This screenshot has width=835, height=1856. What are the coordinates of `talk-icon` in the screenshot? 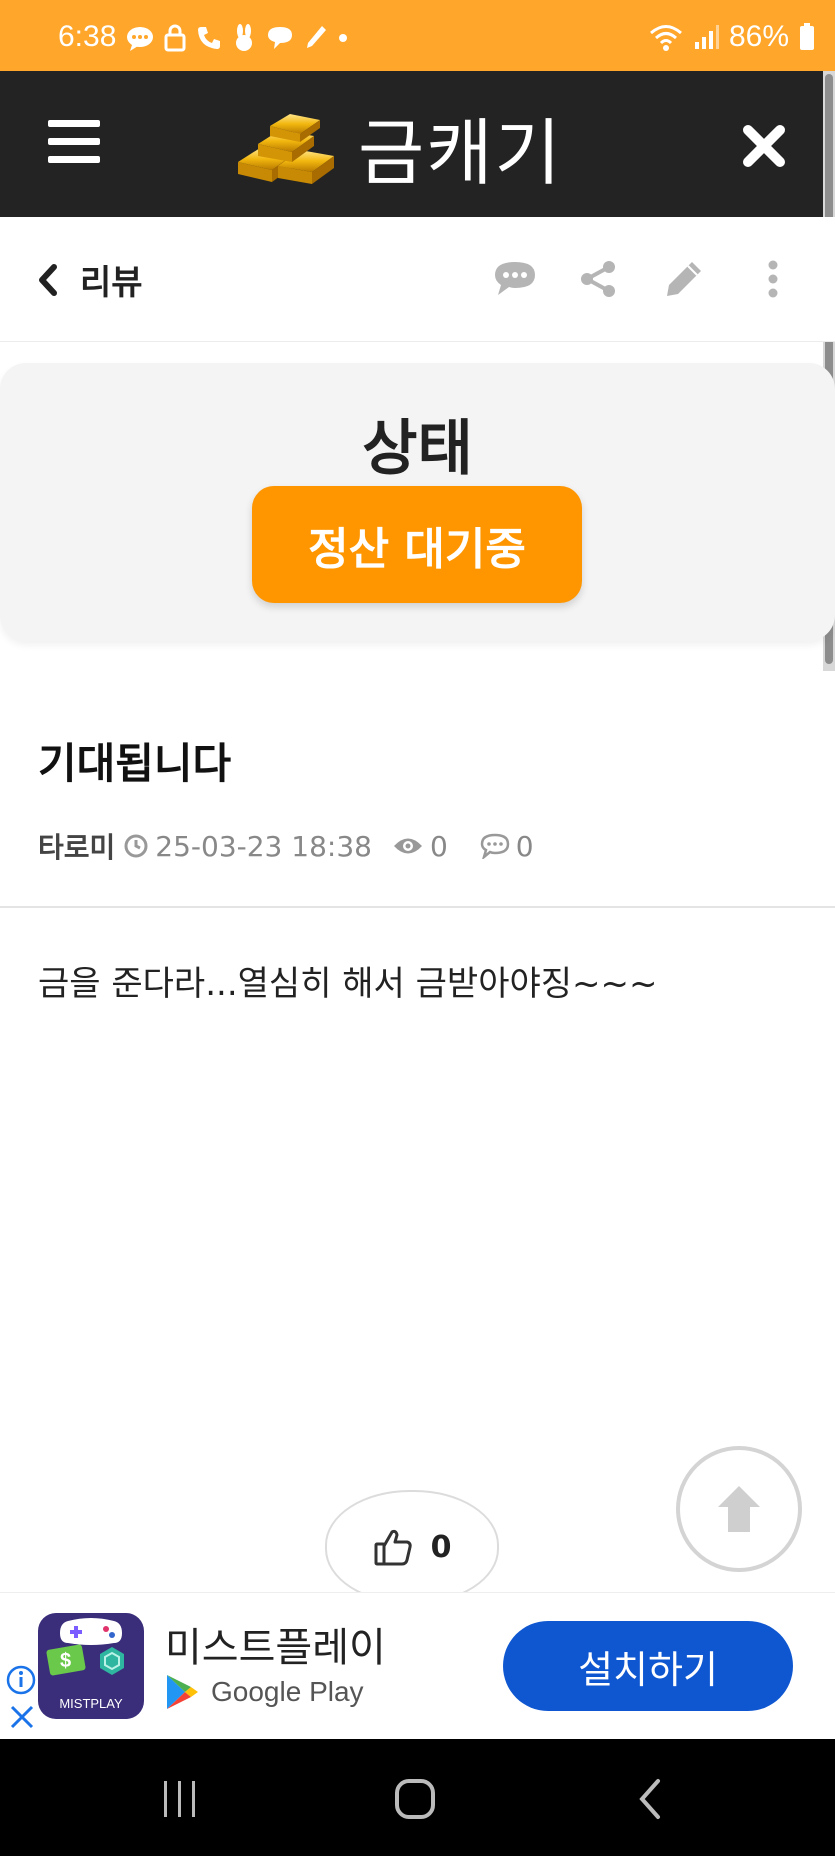 It's located at (280, 38).